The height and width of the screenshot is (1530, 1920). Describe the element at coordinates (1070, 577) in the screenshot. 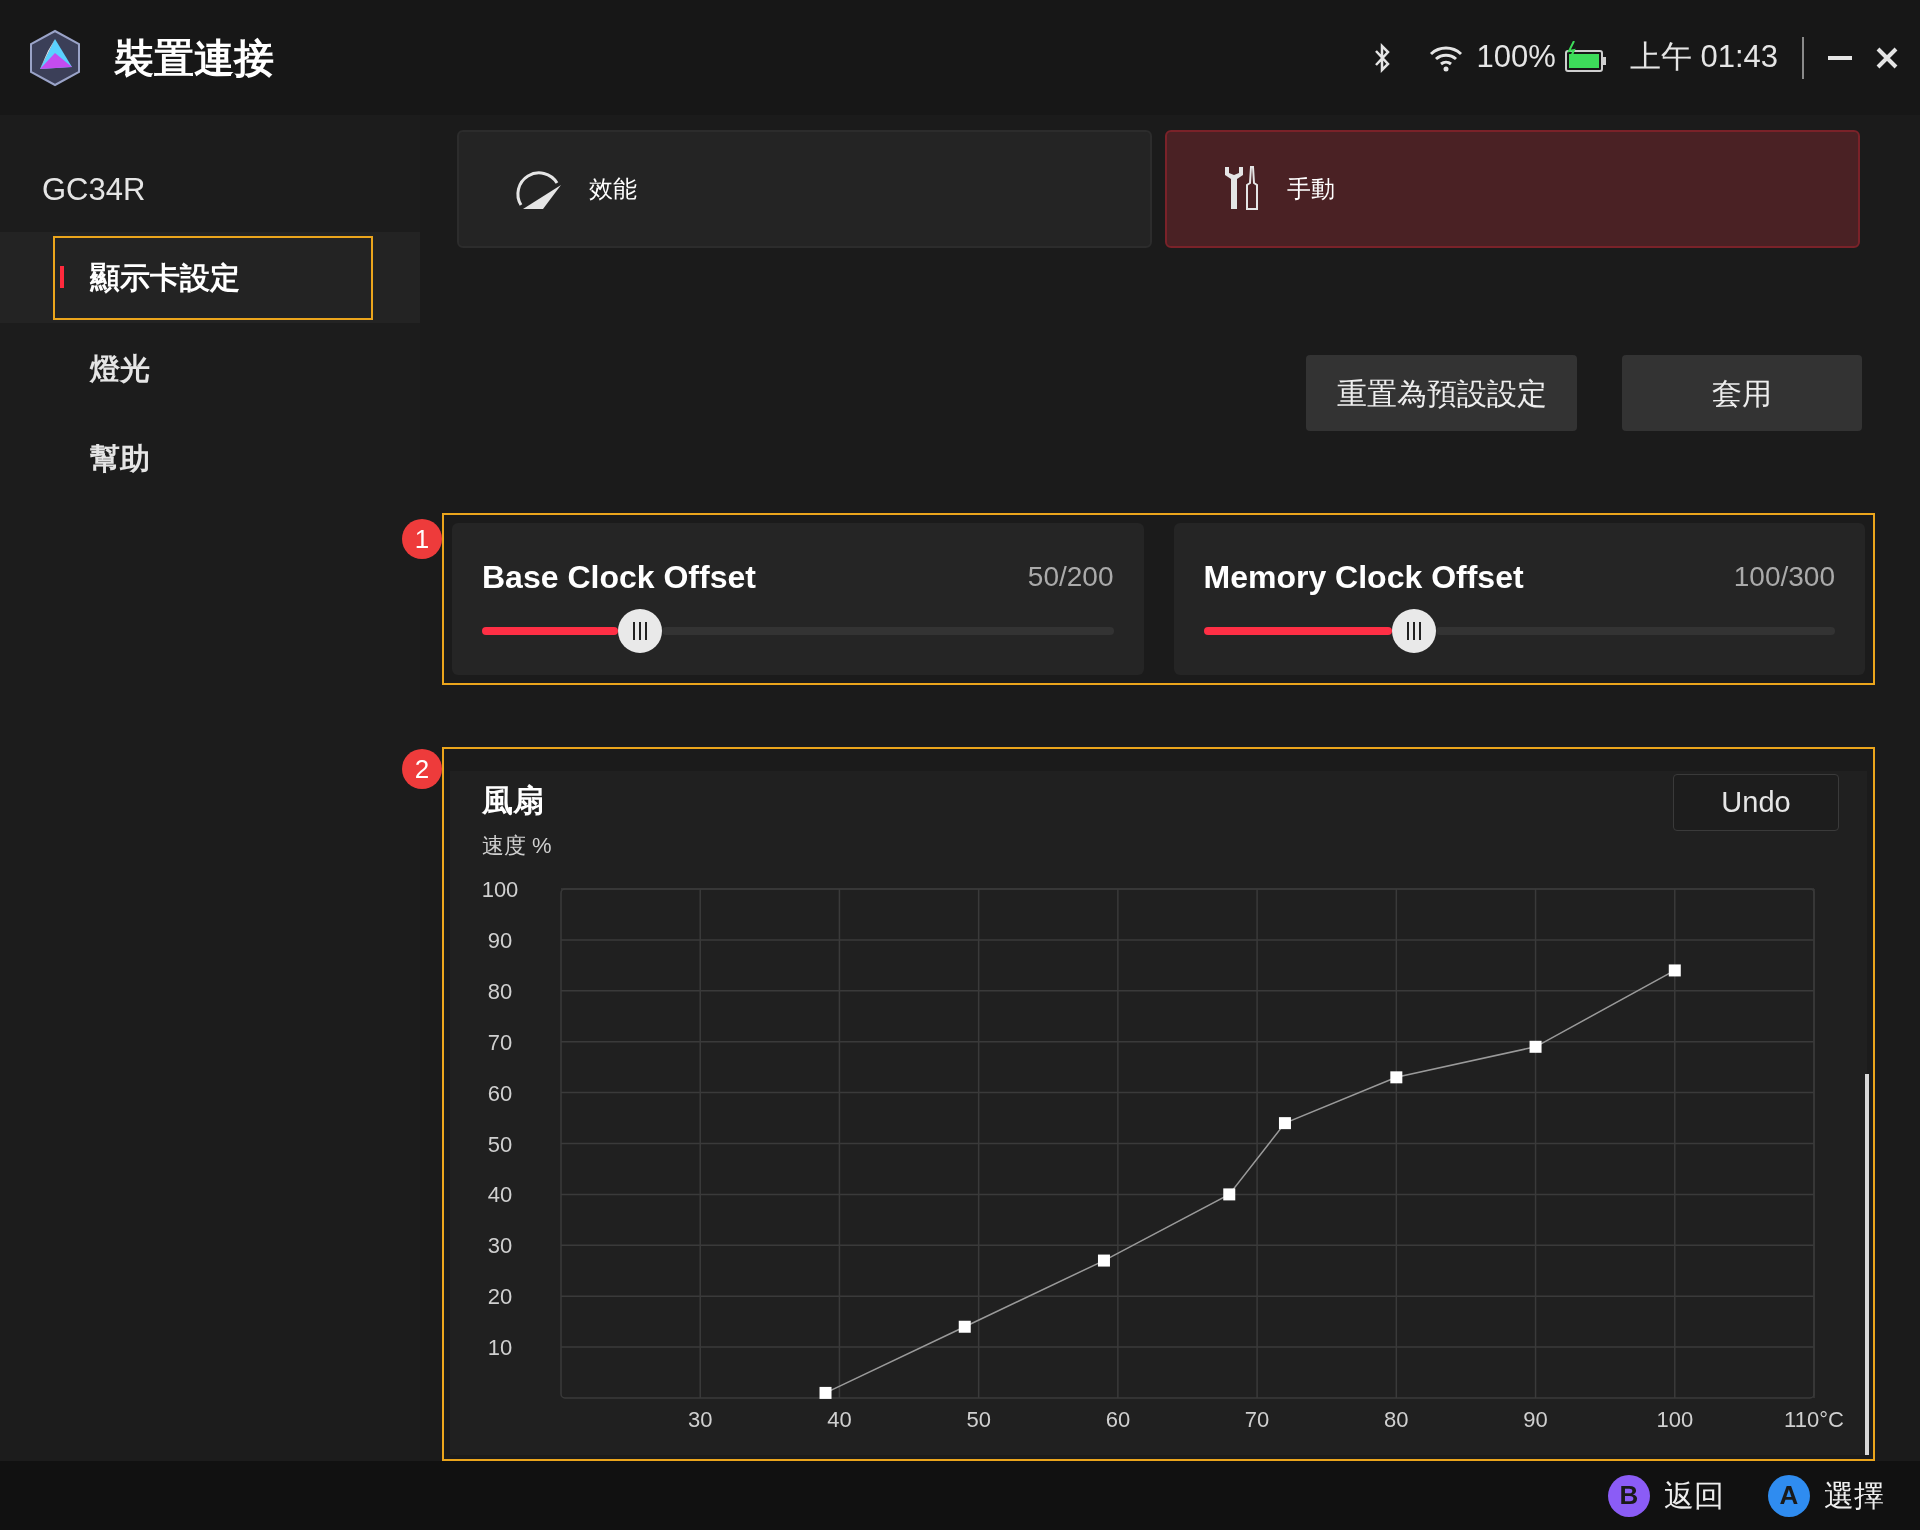

I see `slider-reading: 50/200` at that location.